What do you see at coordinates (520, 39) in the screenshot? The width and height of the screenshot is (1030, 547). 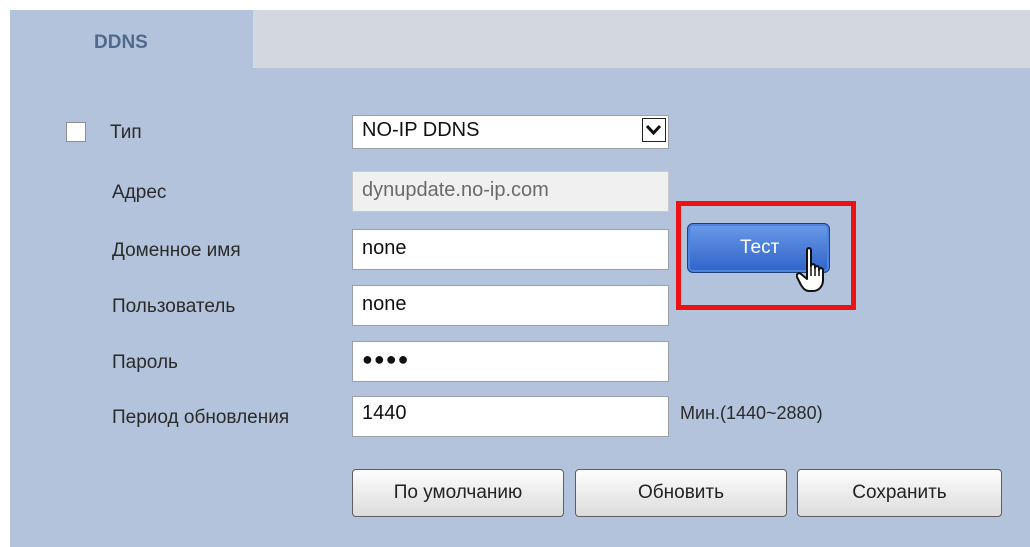 I see `tab-bar: DDNS` at bounding box center [520, 39].